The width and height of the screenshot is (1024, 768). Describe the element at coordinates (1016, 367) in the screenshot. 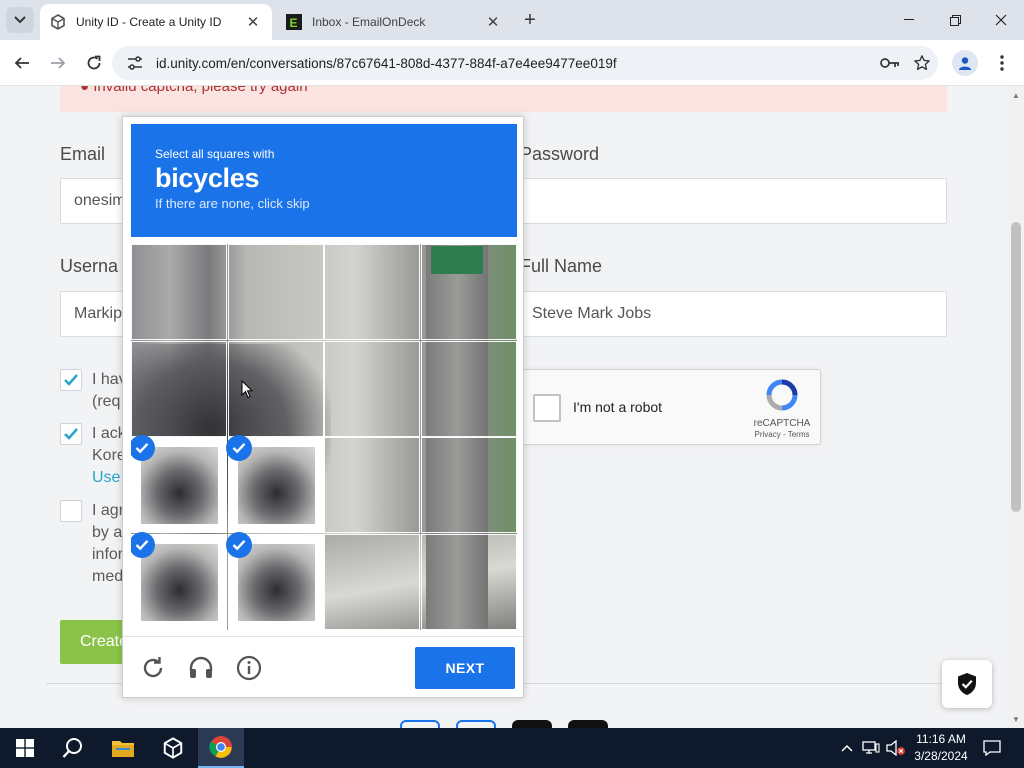

I see `scroll-thumb` at that location.